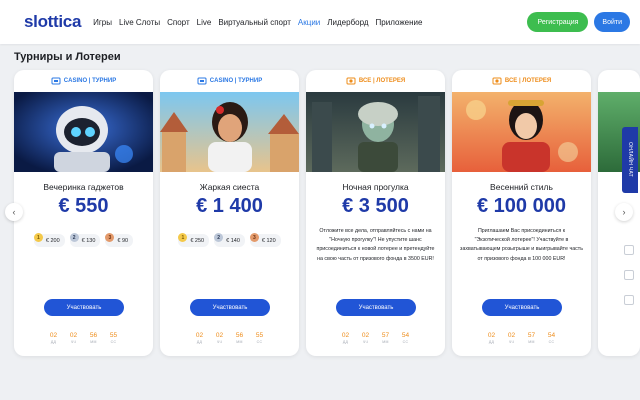 The image size is (640, 400). I want to click on prize-value: € 140, so click(233, 240).